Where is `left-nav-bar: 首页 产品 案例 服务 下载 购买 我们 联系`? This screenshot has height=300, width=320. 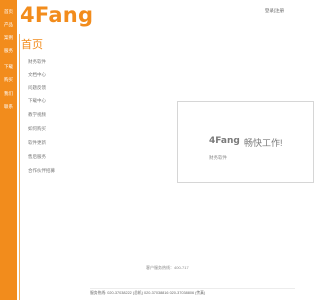
left-nav-bar: 首页 产品 案例 服务 下载 购买 我们 联系 is located at coordinates (8, 150).